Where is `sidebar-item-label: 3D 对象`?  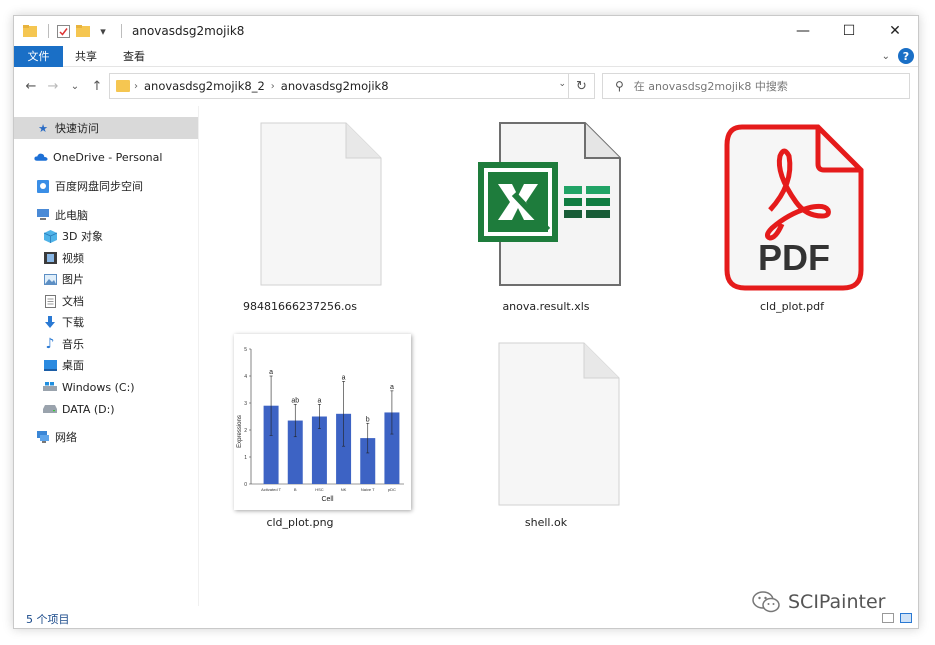 sidebar-item-label: 3D 对象 is located at coordinates (82, 236).